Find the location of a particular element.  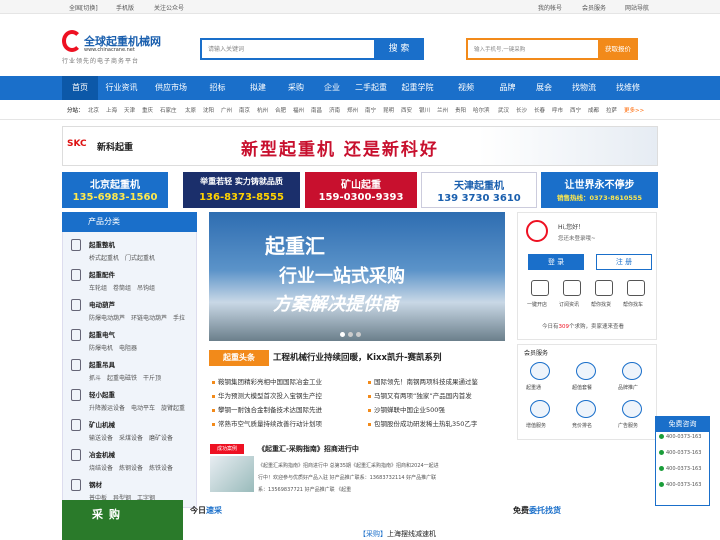

register-button: 注 册 is located at coordinates (624, 262).